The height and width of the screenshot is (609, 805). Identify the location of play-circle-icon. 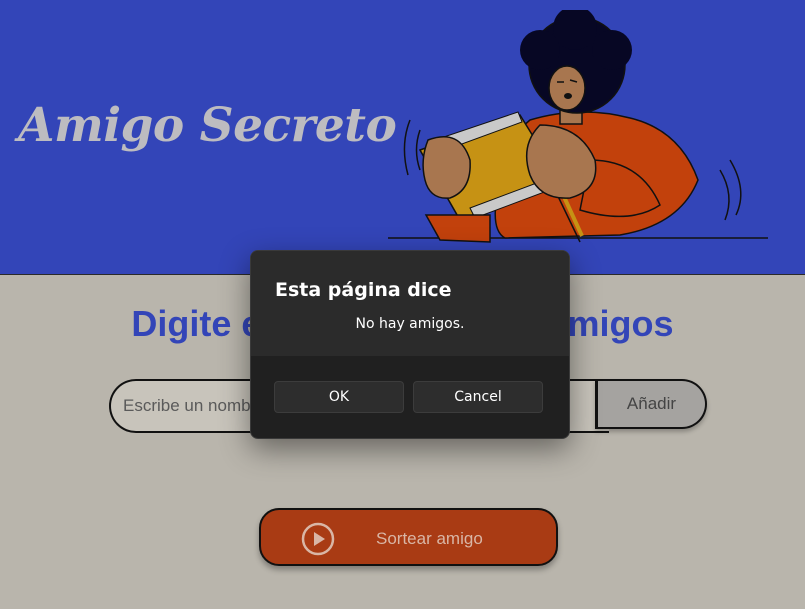
(318, 539).